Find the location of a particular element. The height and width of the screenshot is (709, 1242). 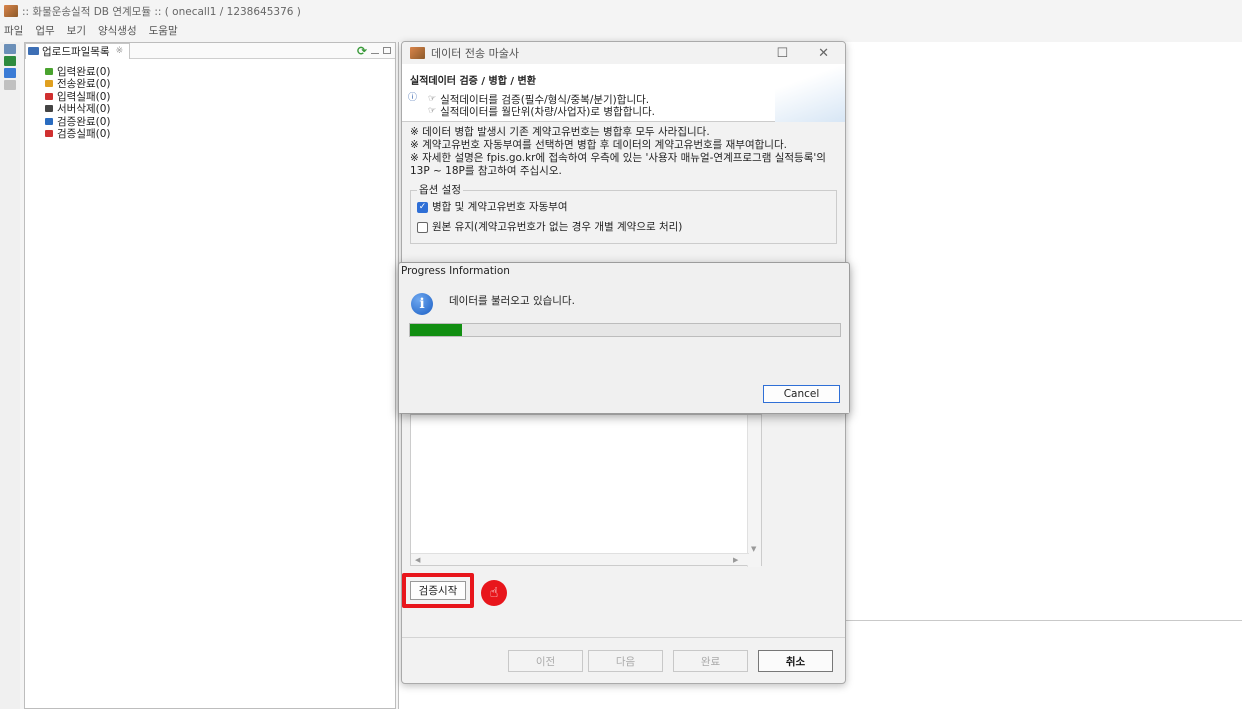

footer-divider is located at coordinates (623, 637).